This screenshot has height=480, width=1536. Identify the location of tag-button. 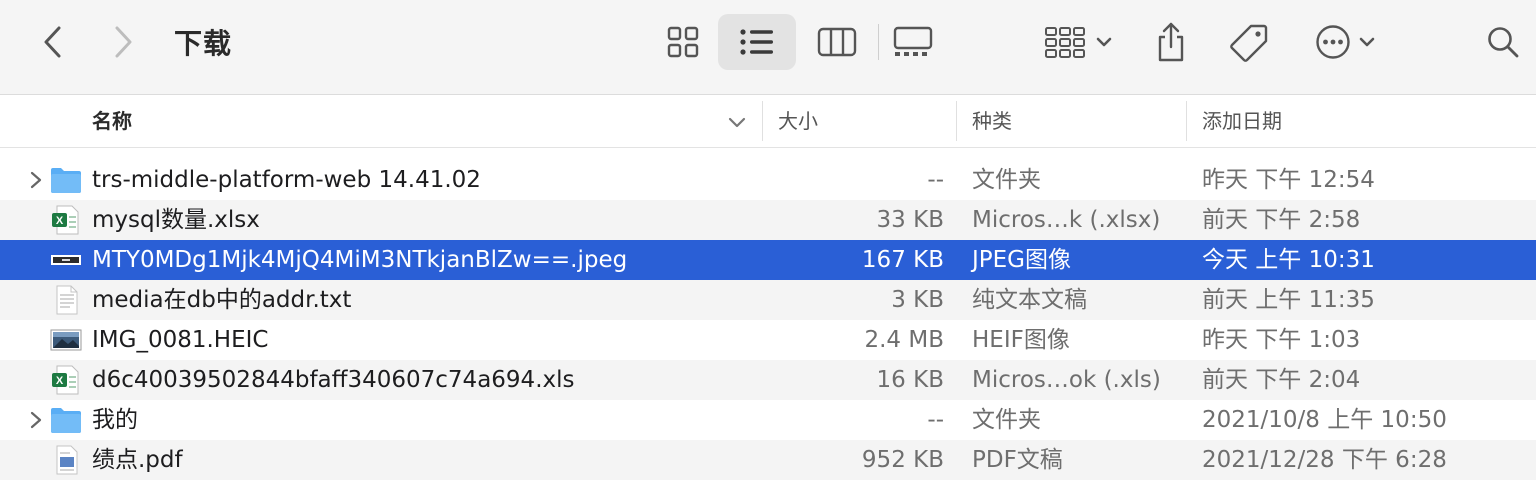
(1249, 42).